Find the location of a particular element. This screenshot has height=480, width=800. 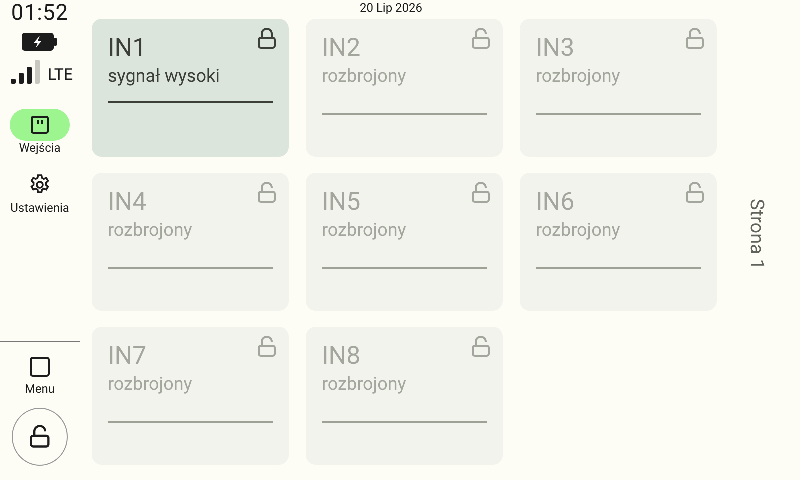

input-name: IN6 is located at coordinates (555, 203).